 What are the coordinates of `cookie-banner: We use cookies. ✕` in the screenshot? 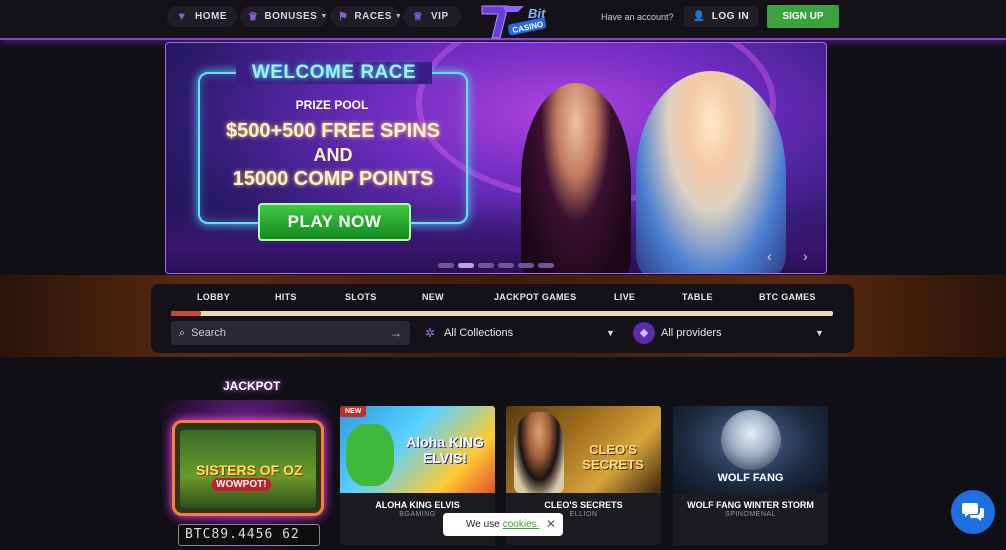 It's located at (503, 524).